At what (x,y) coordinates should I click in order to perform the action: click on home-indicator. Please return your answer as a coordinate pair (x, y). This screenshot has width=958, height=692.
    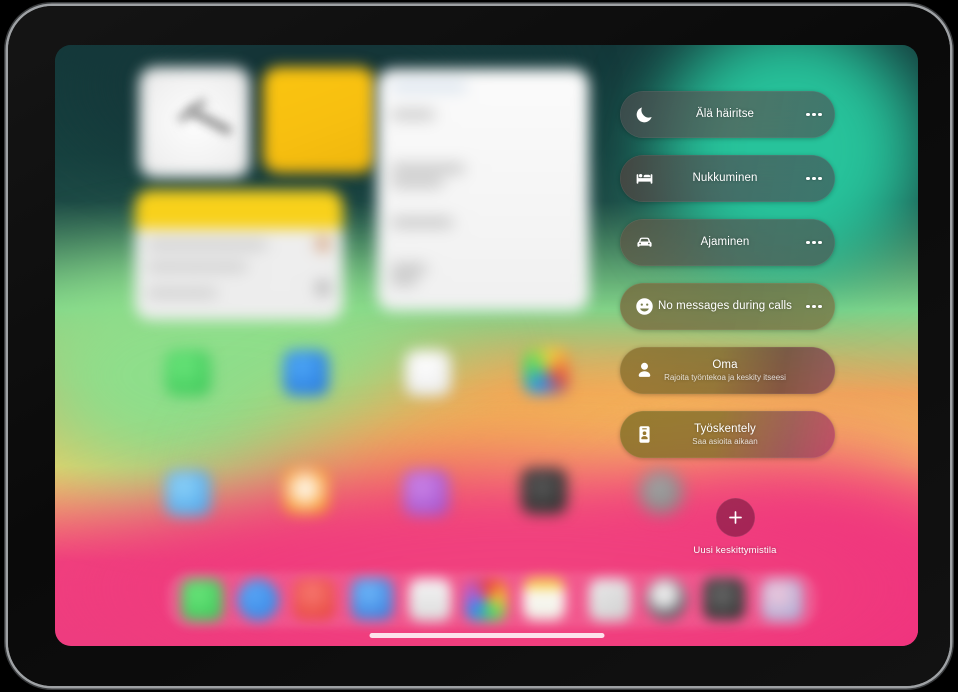
    Looking at the image, I should click on (486, 635).